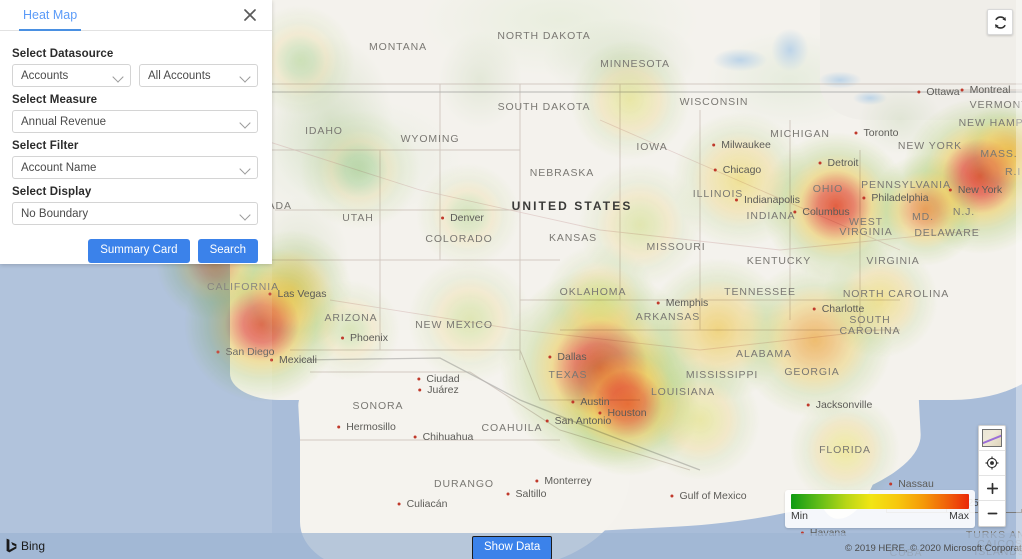  Describe the element at coordinates (1019, 279) in the screenshot. I see `vertical-scrollbar` at that location.